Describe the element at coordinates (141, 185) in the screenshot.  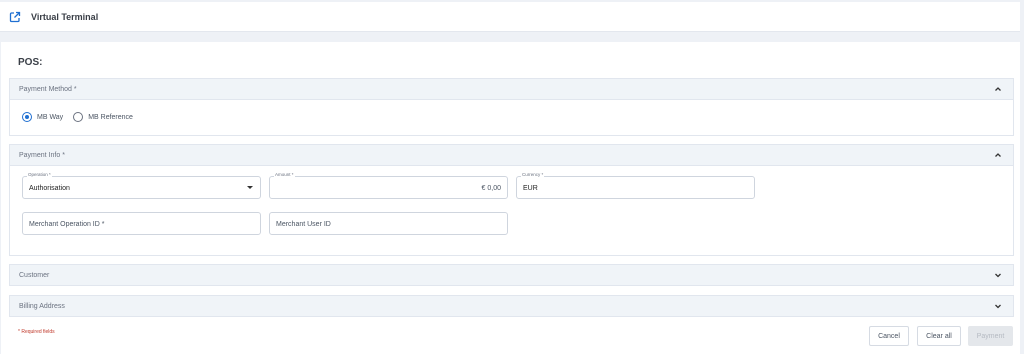
I see `operation-select: Operation * Authorisation` at that location.